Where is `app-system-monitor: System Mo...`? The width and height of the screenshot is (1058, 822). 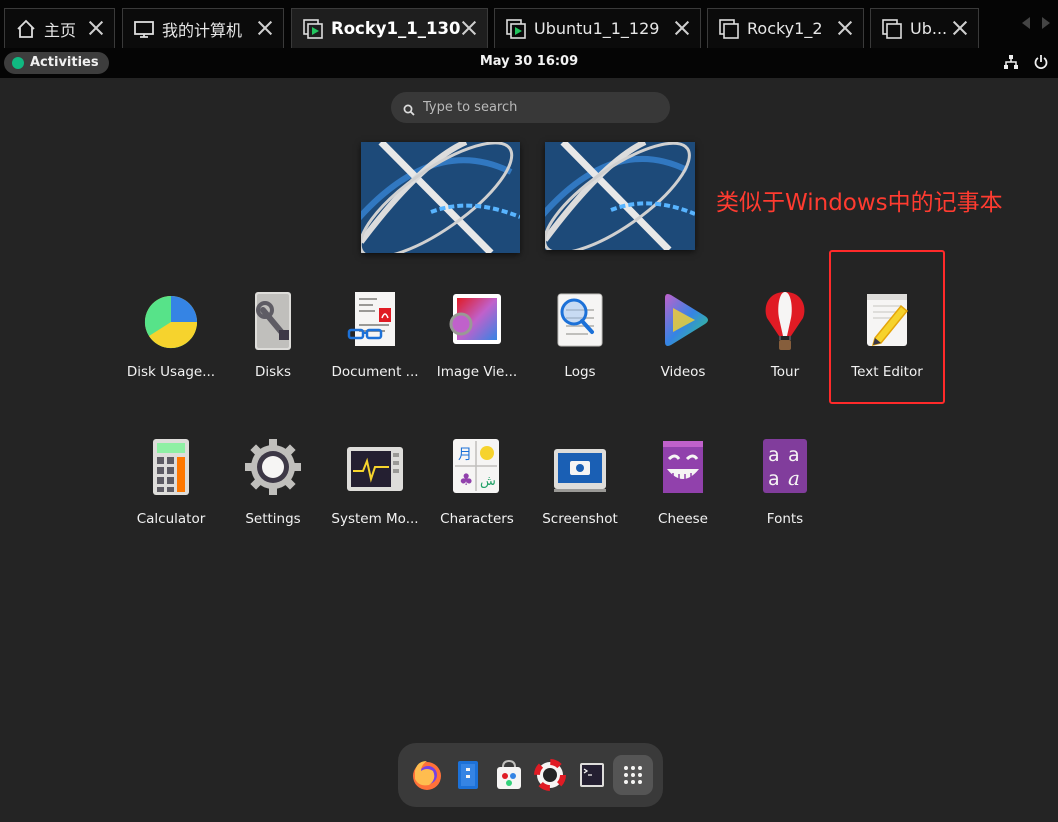
app-system-monitor: System Mo... is located at coordinates (375, 482).